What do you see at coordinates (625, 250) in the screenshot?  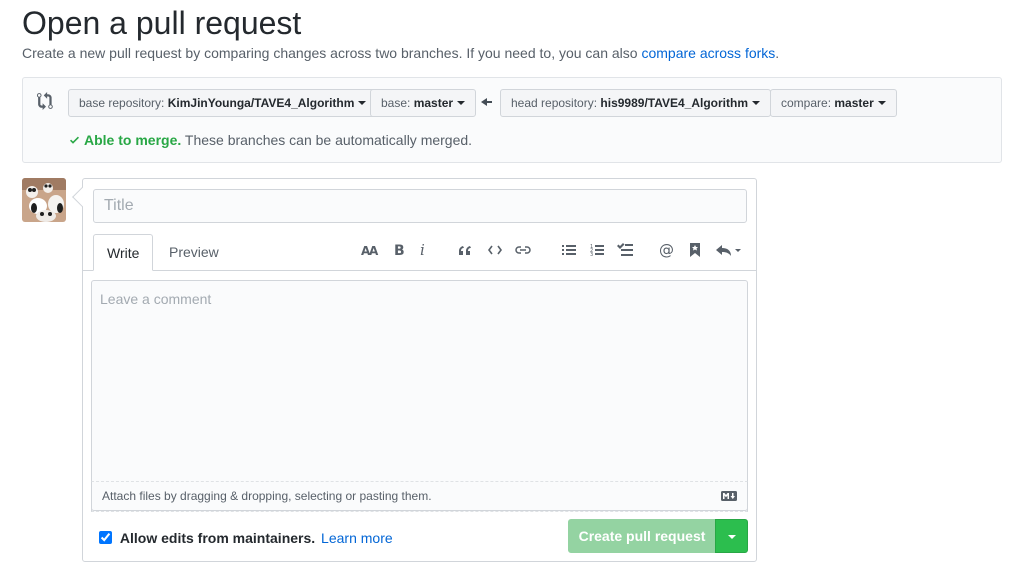 I see `task-list-icon` at bounding box center [625, 250].